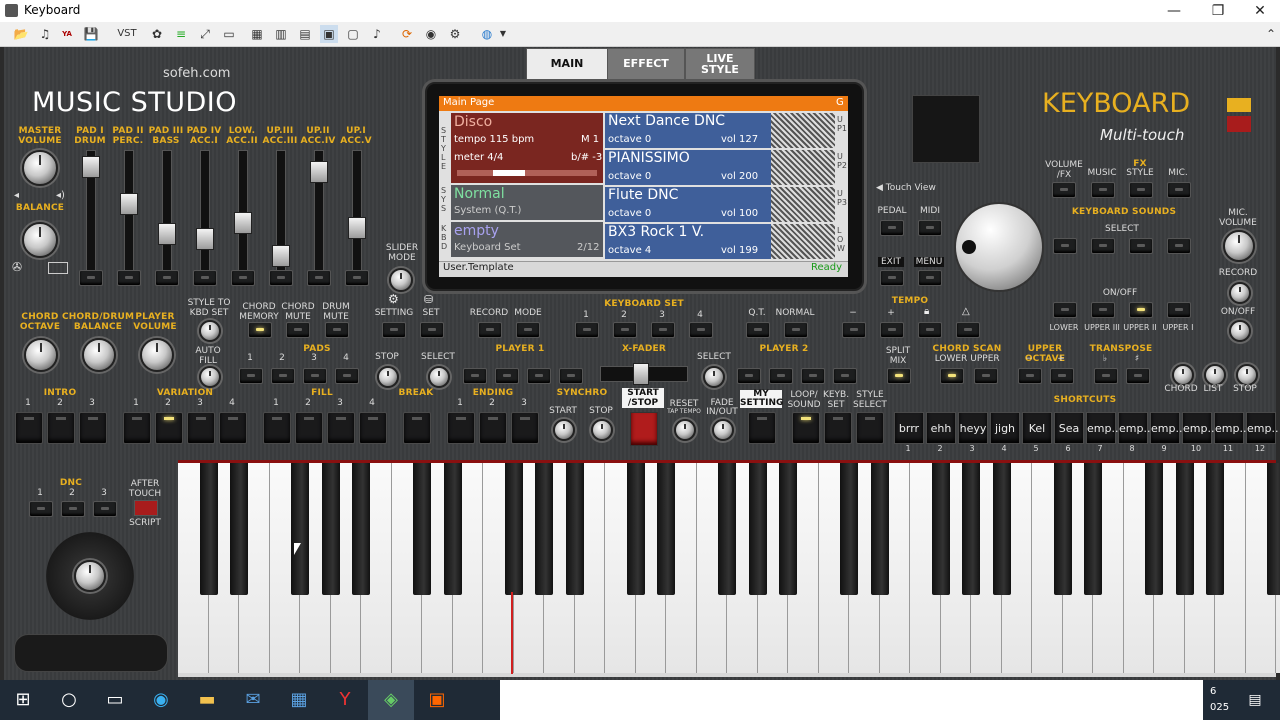 The height and width of the screenshot is (720, 1280). I want to click on shortcut-button: ehh, so click(941, 428).